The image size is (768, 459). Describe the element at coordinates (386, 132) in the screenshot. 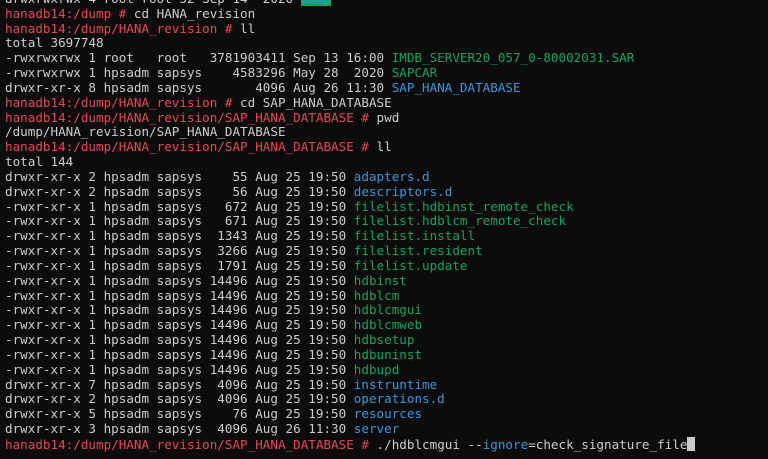

I see `terminal-line: /dump/HANA_revision/SAP_HANA_DATABASE` at that location.